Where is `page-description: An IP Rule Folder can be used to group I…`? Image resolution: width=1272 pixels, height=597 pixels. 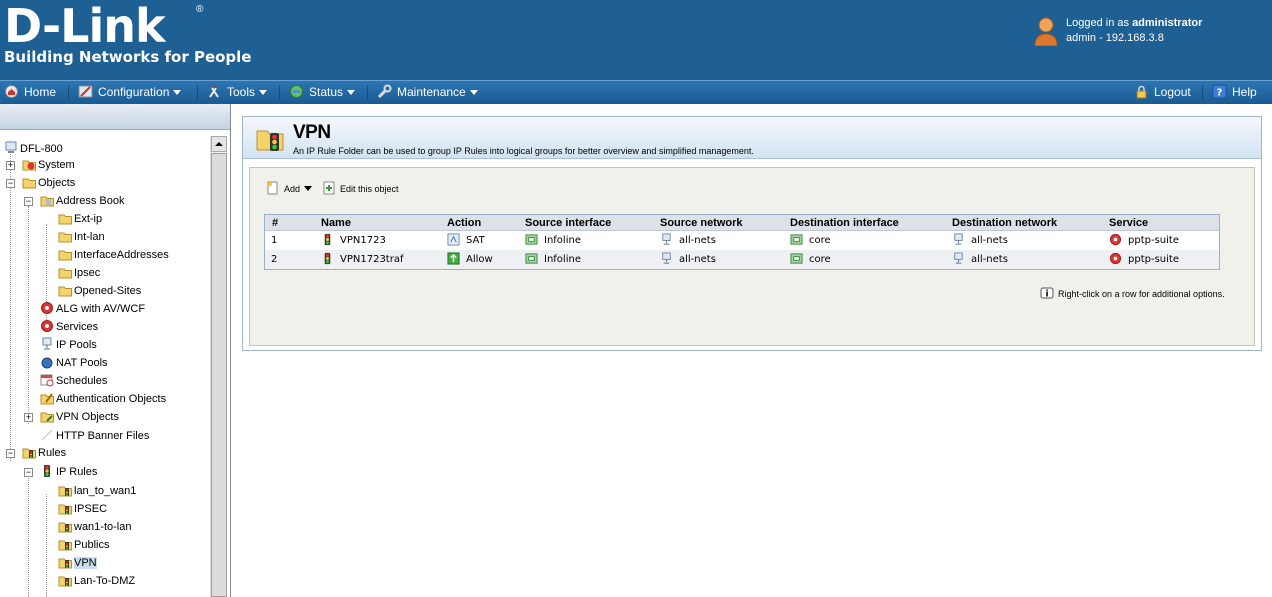
page-description: An IP Rule Folder can be used to group I… is located at coordinates (523, 151).